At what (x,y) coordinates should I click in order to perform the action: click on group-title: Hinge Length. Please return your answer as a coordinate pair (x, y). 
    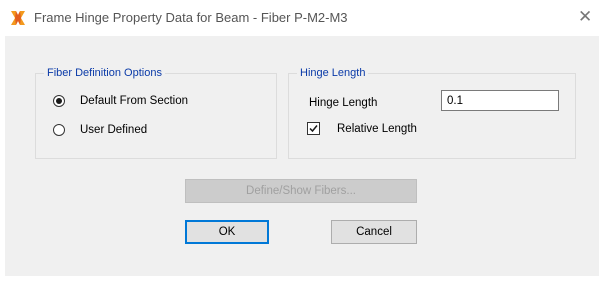
    Looking at the image, I should click on (333, 73).